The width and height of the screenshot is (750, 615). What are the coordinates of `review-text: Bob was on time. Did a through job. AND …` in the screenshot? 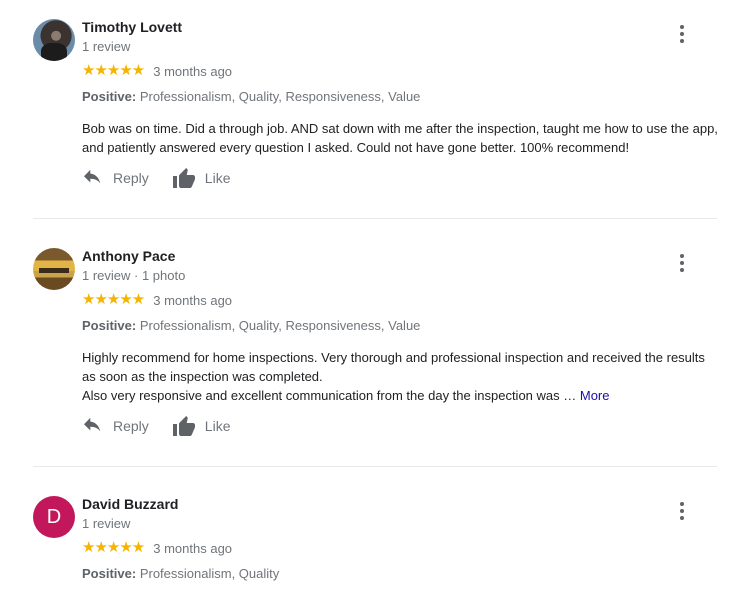 It's located at (400, 138).